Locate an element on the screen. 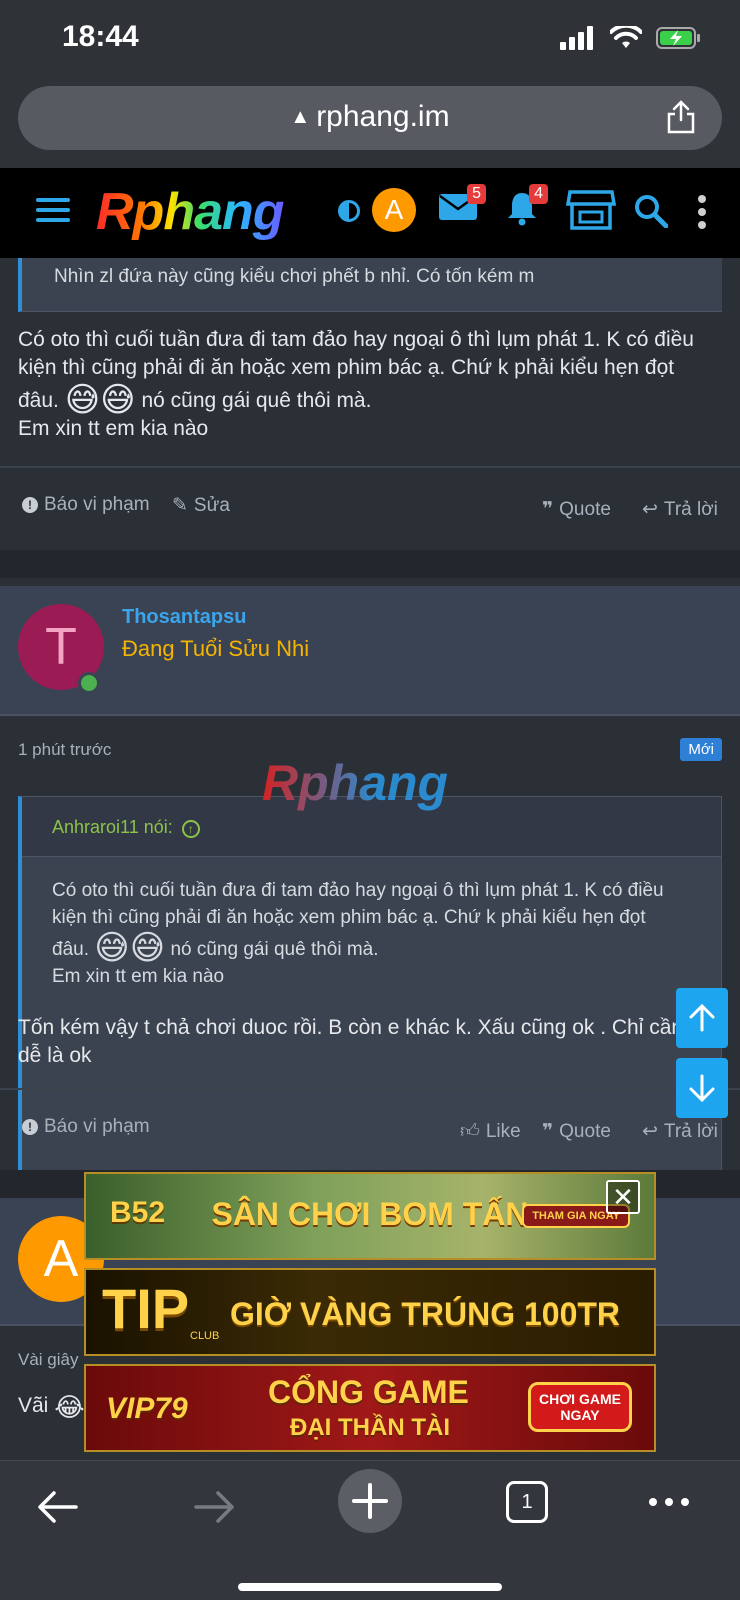 The height and width of the screenshot is (1600, 740). edit-button: ✎ Sửa is located at coordinates (201, 505).